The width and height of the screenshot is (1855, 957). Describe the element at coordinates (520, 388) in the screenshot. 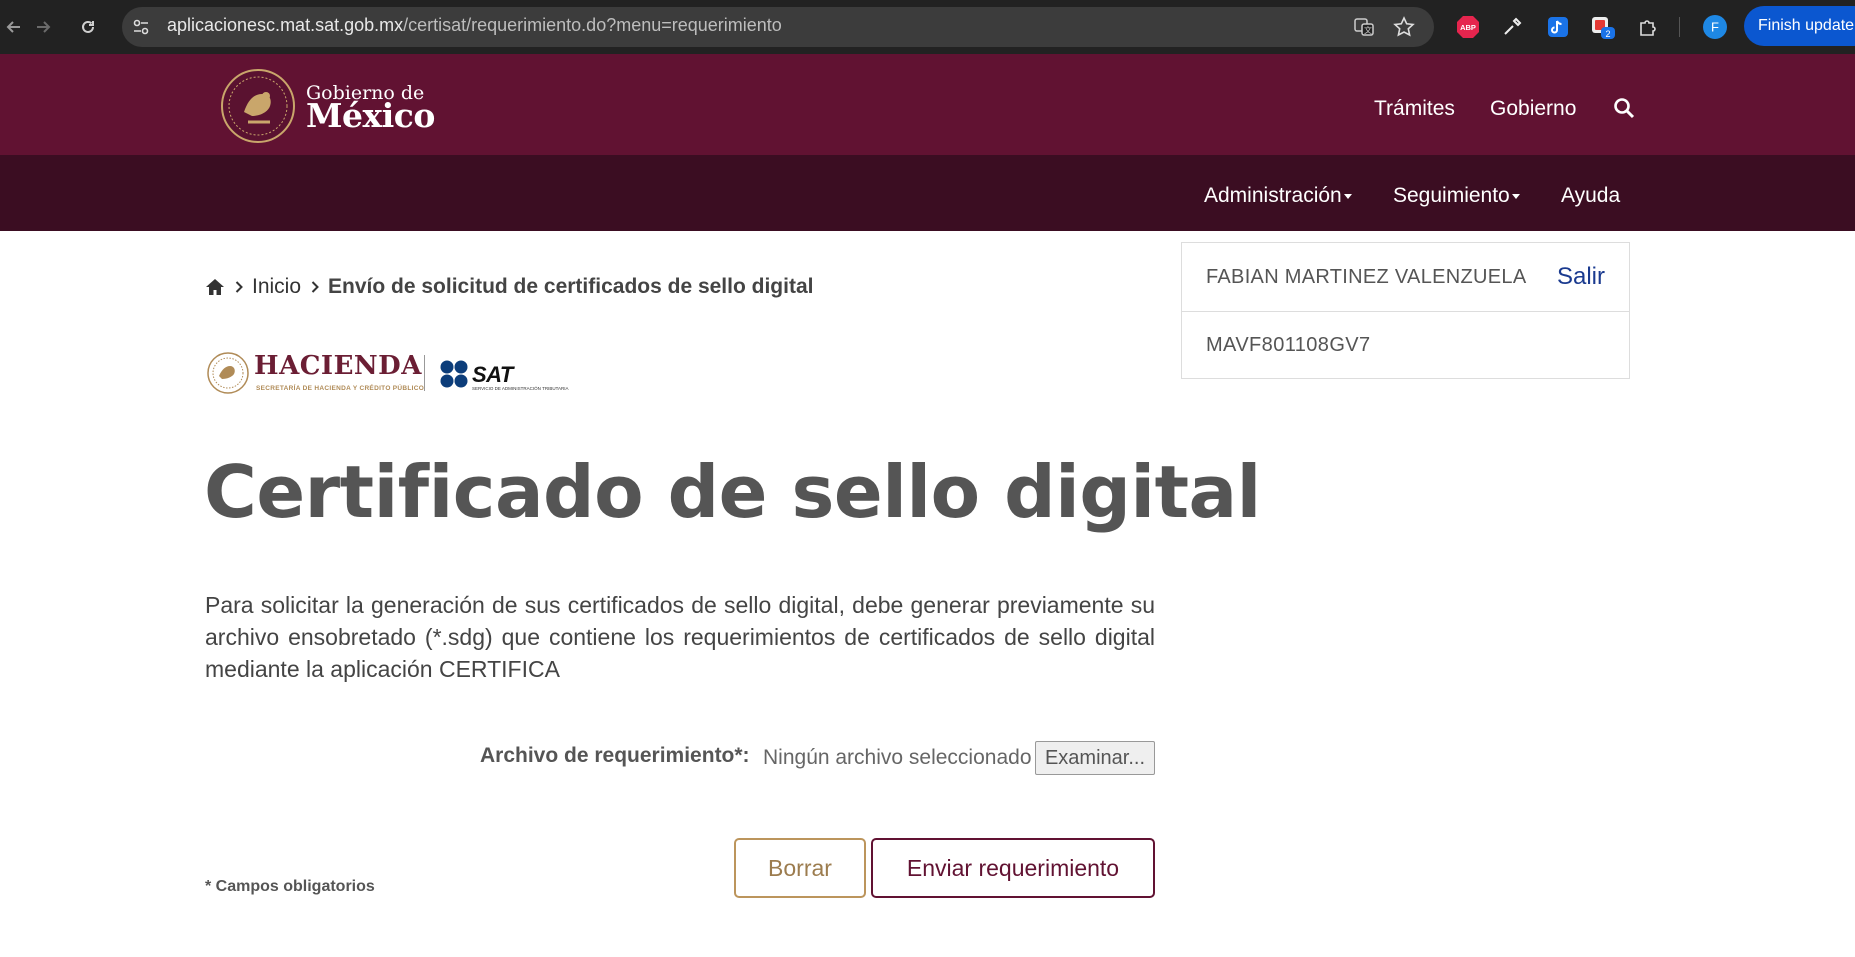

I see `sat-subtitle: SERVICIO DE ADMINISTRACIÓN TRIBUTARIA` at that location.